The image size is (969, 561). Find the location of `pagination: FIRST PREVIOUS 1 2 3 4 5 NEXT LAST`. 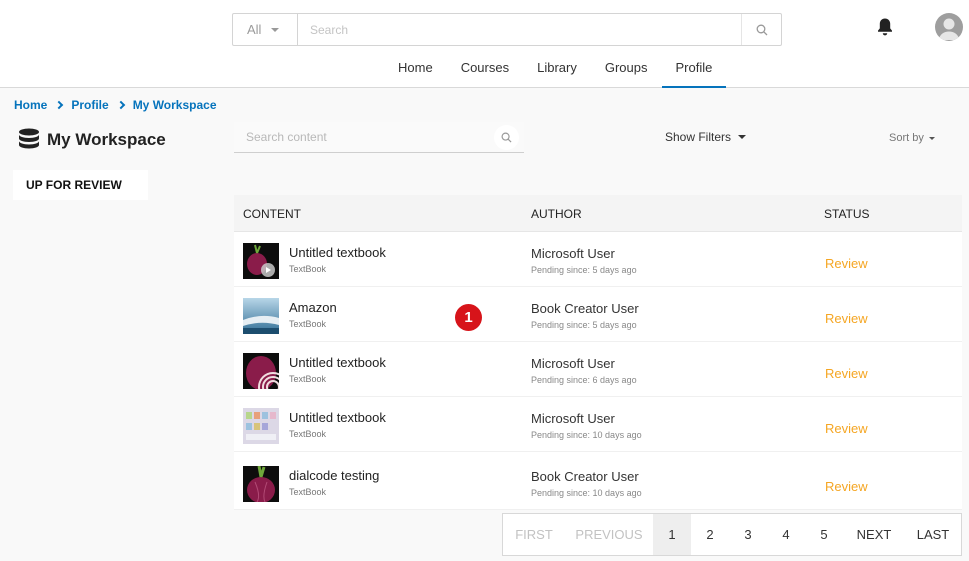

pagination: FIRST PREVIOUS 1 2 3 4 5 NEXT LAST is located at coordinates (732, 534).